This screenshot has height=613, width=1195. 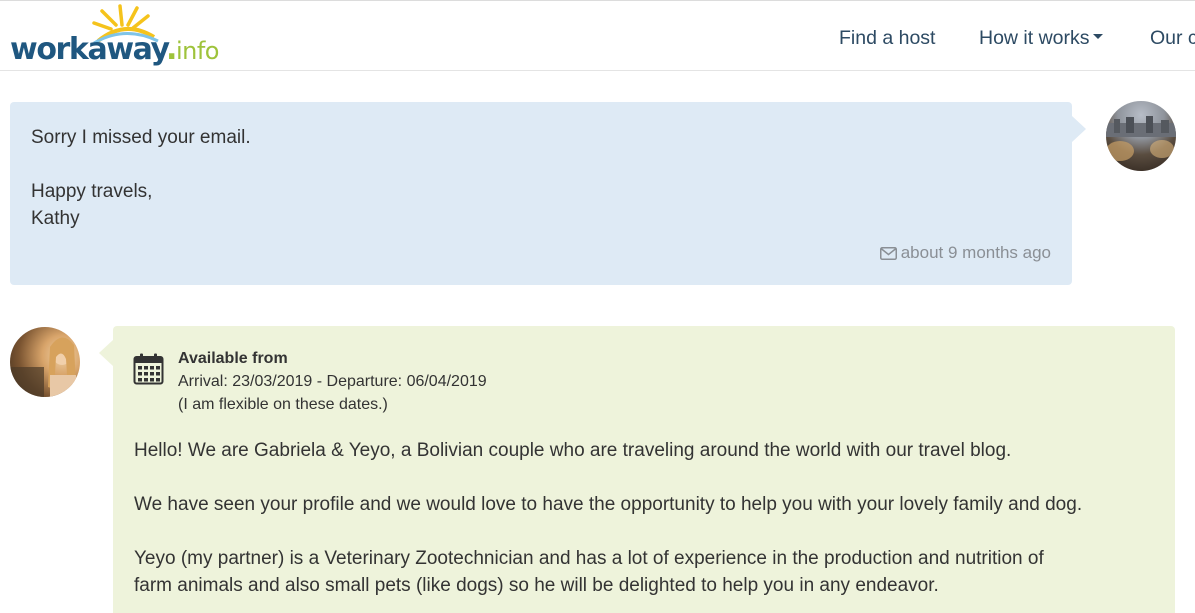 What do you see at coordinates (114, 49) in the screenshot?
I see `logo-wordmark: workaway.info` at bounding box center [114, 49].